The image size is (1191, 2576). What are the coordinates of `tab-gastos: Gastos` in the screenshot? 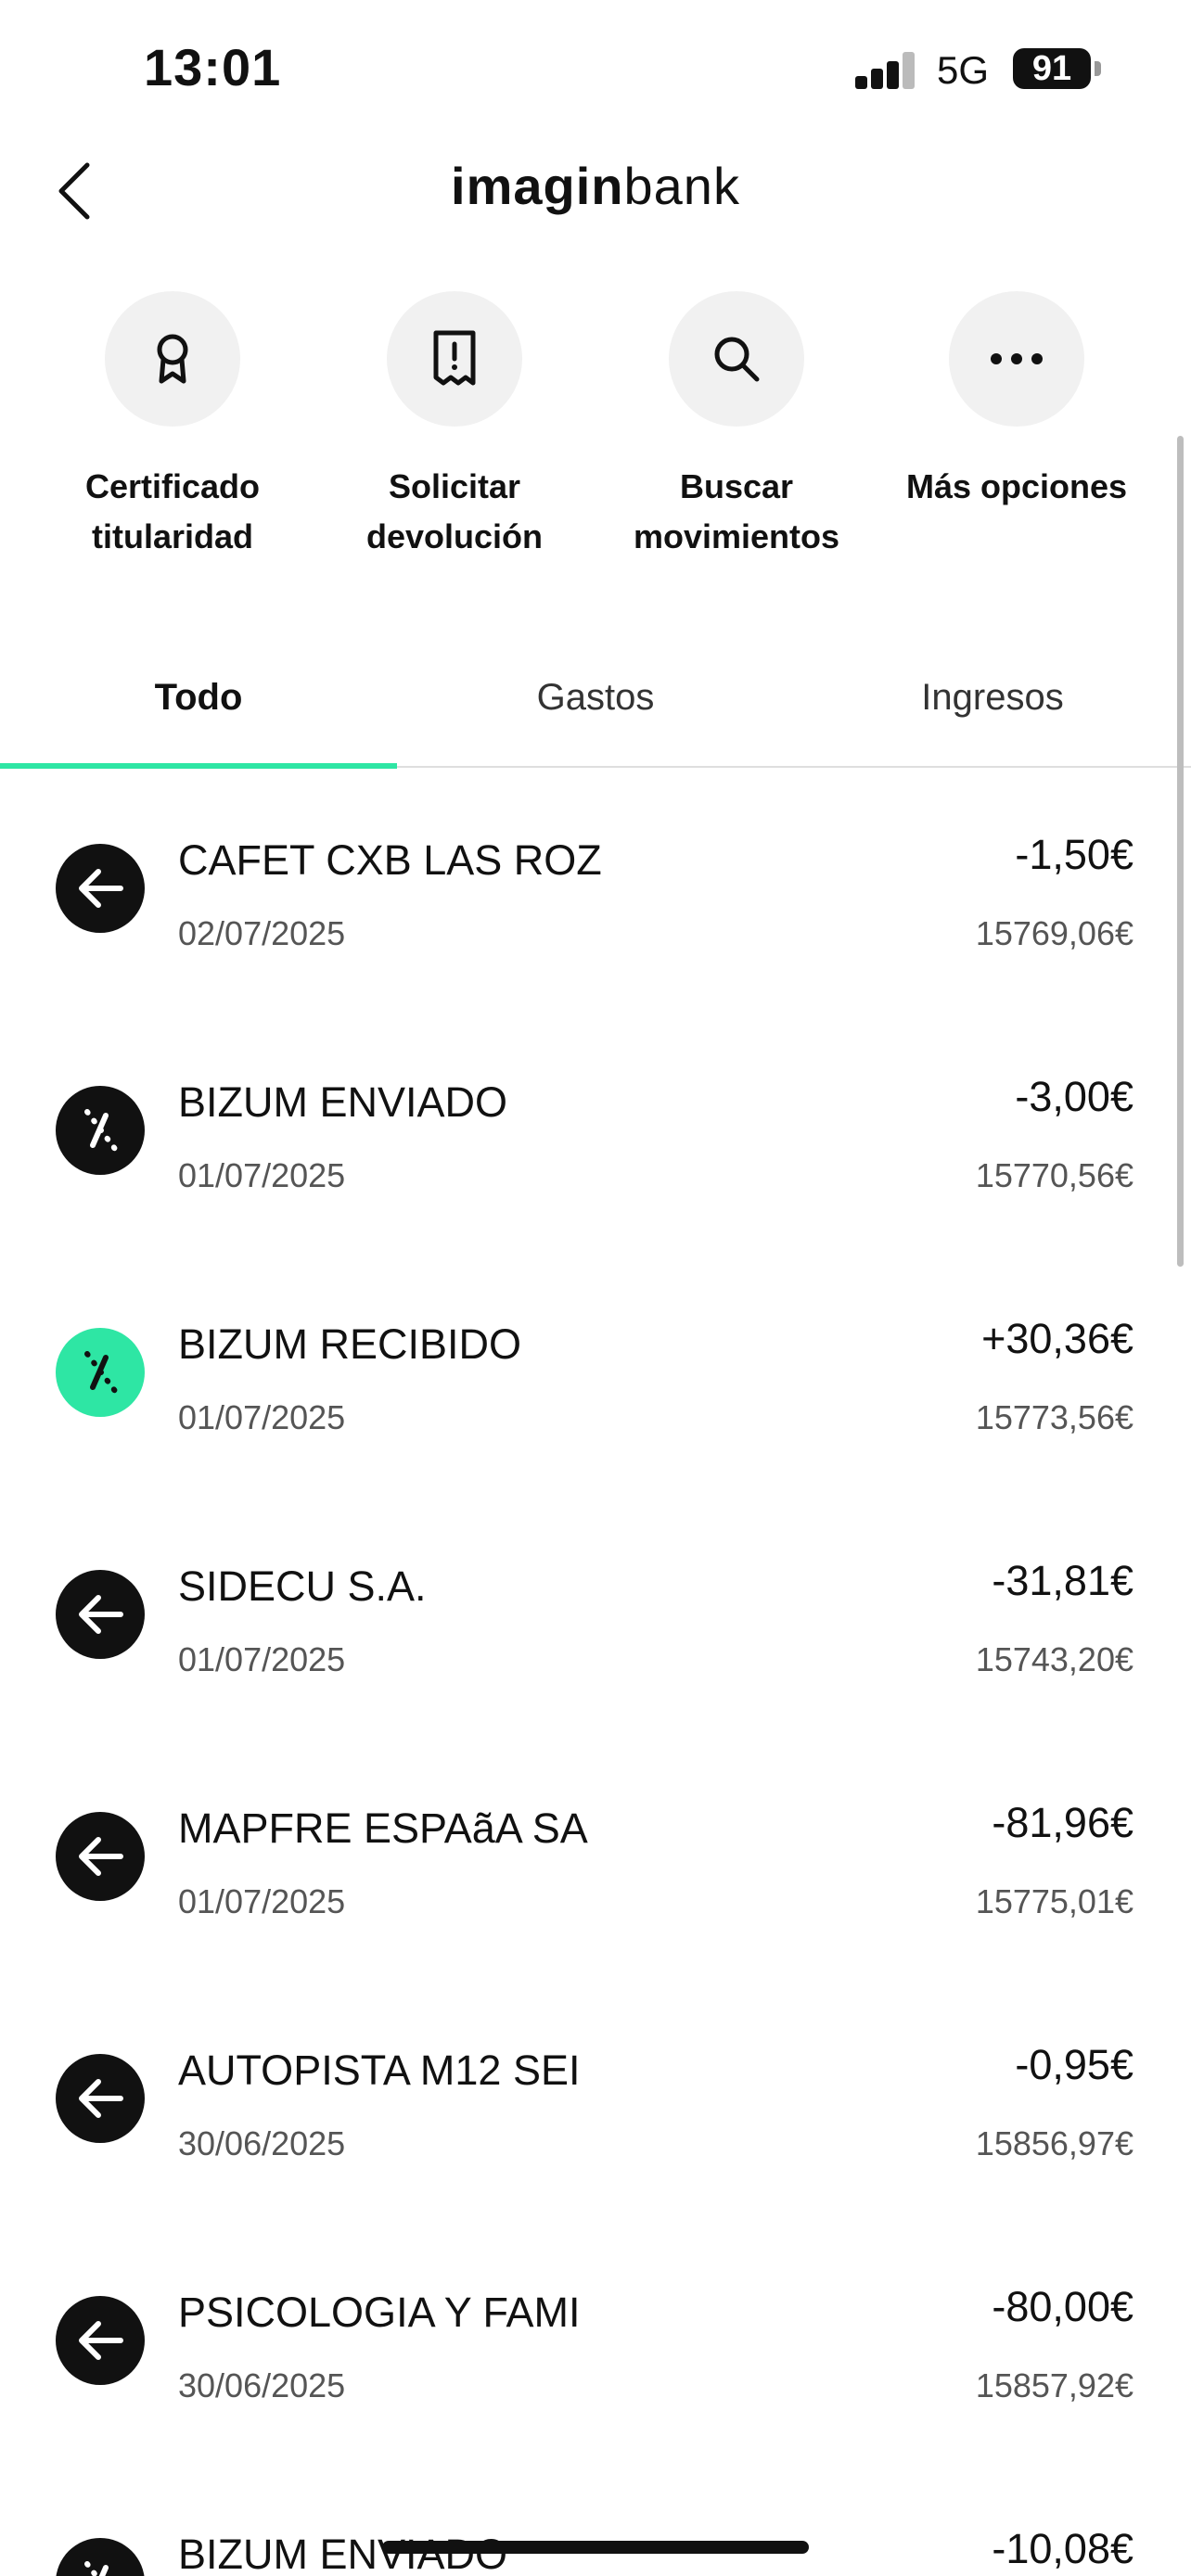 It's located at (595, 698).